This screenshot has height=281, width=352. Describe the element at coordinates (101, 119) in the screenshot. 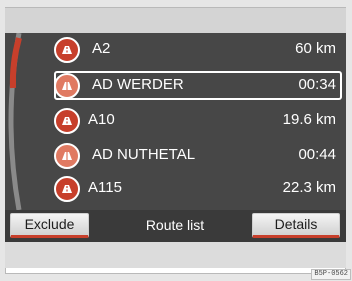

I see `route-name: A10` at that location.